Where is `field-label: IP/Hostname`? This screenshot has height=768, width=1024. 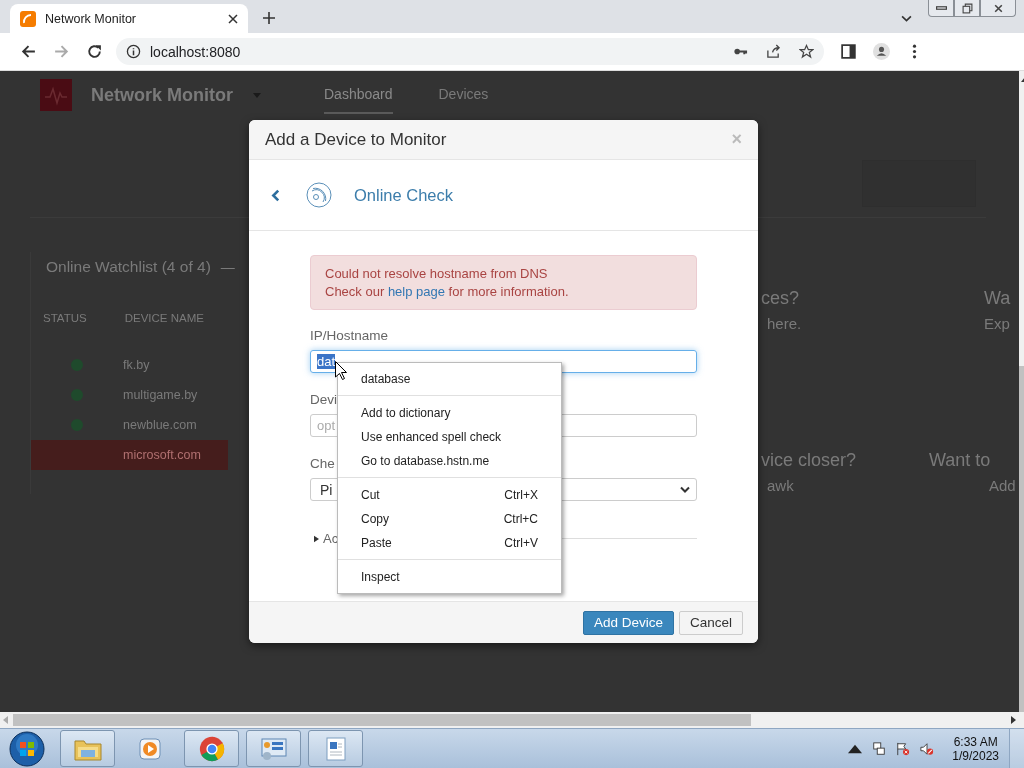
field-label: IP/Hostname is located at coordinates (349, 335).